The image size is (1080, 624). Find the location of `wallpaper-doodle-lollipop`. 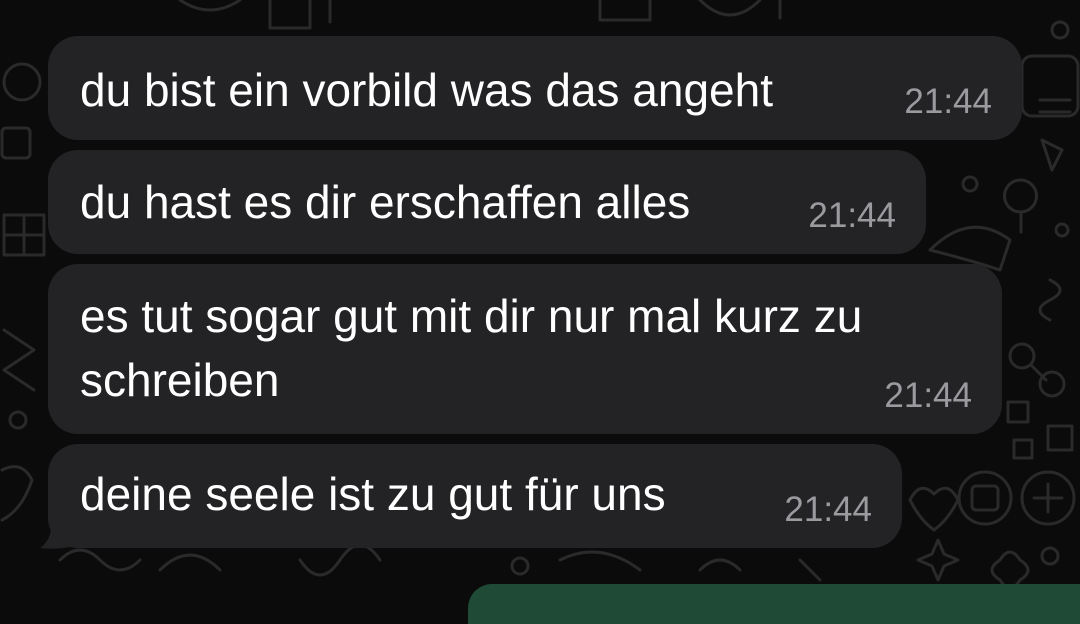

wallpaper-doodle-lollipop is located at coordinates (1020, 206).